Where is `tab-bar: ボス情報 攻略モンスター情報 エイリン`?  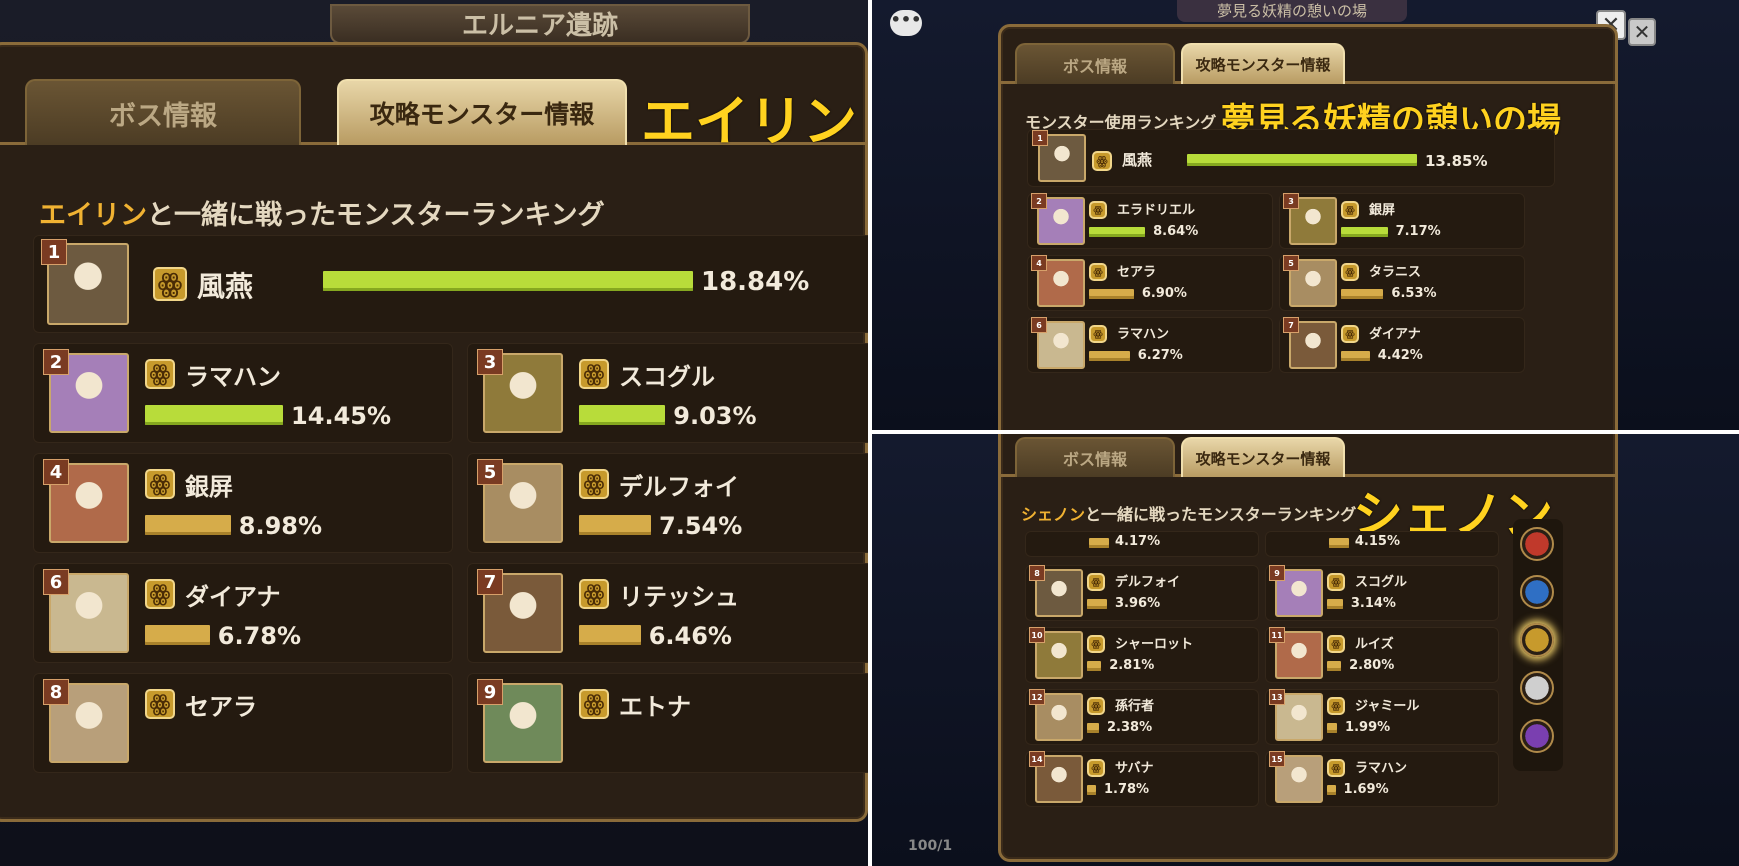 tab-bar: ボス情報 攻略モンスター情報 エイリン is located at coordinates (432, 99).